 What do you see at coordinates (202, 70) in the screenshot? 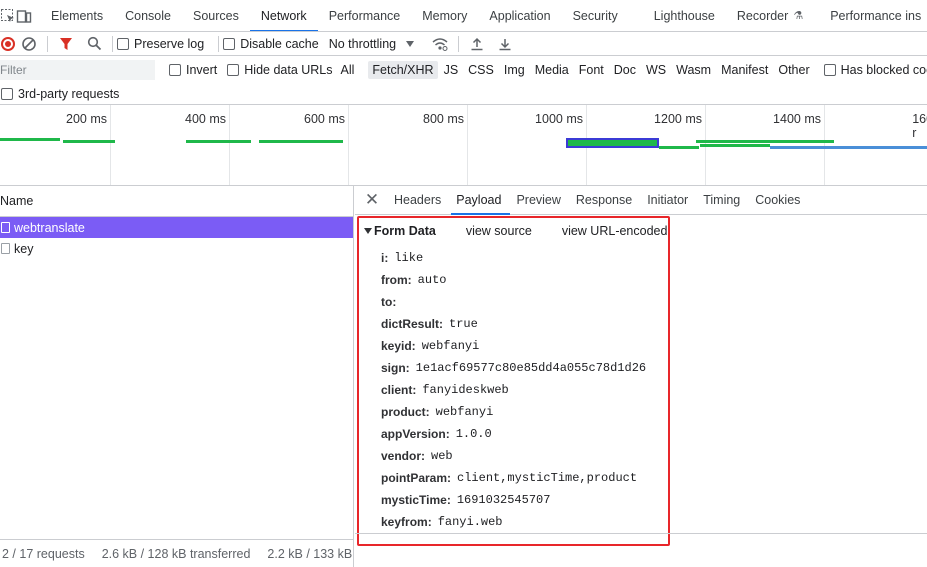
I see `invert-label: Invert` at bounding box center [202, 70].